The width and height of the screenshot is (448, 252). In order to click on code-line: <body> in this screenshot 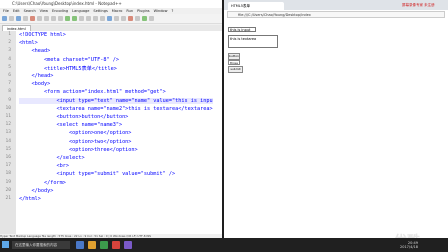, I will do `click(34, 84)`.